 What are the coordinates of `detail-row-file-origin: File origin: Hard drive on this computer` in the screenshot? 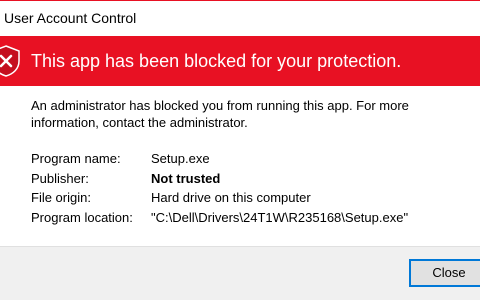 It's located at (219, 198).